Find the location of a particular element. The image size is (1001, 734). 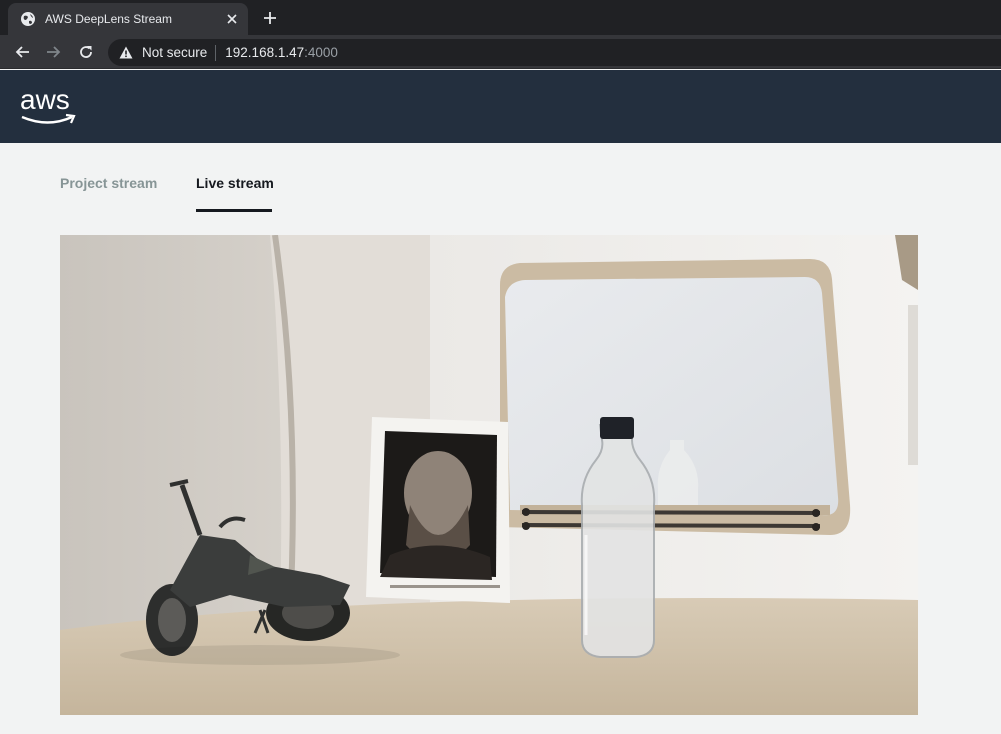

address-bar: Not secure 192.168.1.47:4000 is located at coordinates (554, 52).